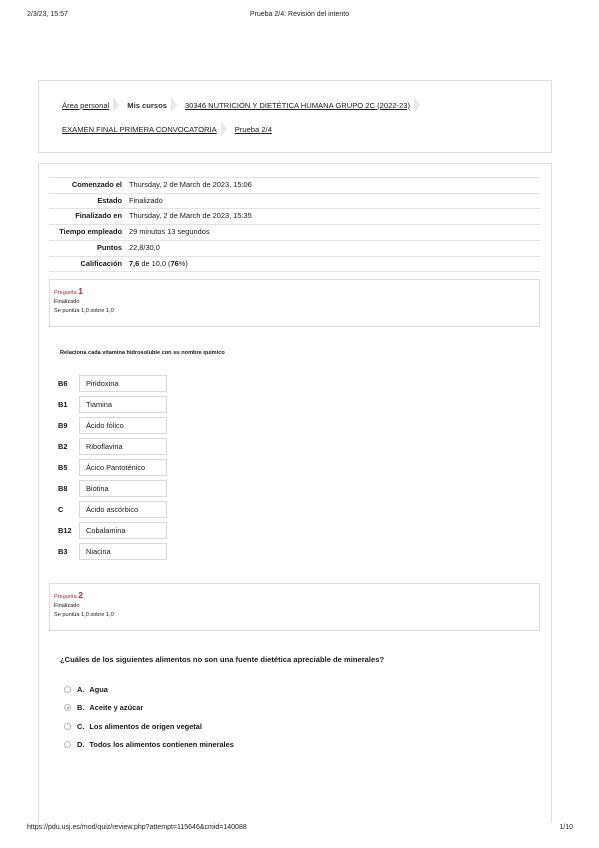  What do you see at coordinates (63, 446) in the screenshot?
I see `match-label: B2` at bounding box center [63, 446].